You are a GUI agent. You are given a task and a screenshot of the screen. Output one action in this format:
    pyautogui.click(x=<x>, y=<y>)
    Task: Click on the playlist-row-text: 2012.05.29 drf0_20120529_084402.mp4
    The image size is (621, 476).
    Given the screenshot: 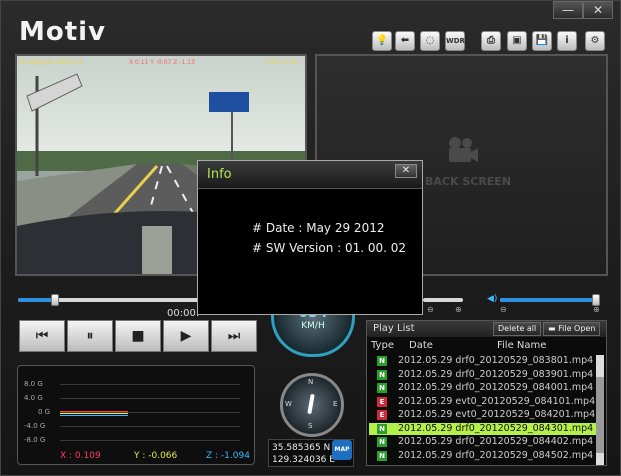 What is the action you would take?
    pyautogui.click(x=496, y=441)
    